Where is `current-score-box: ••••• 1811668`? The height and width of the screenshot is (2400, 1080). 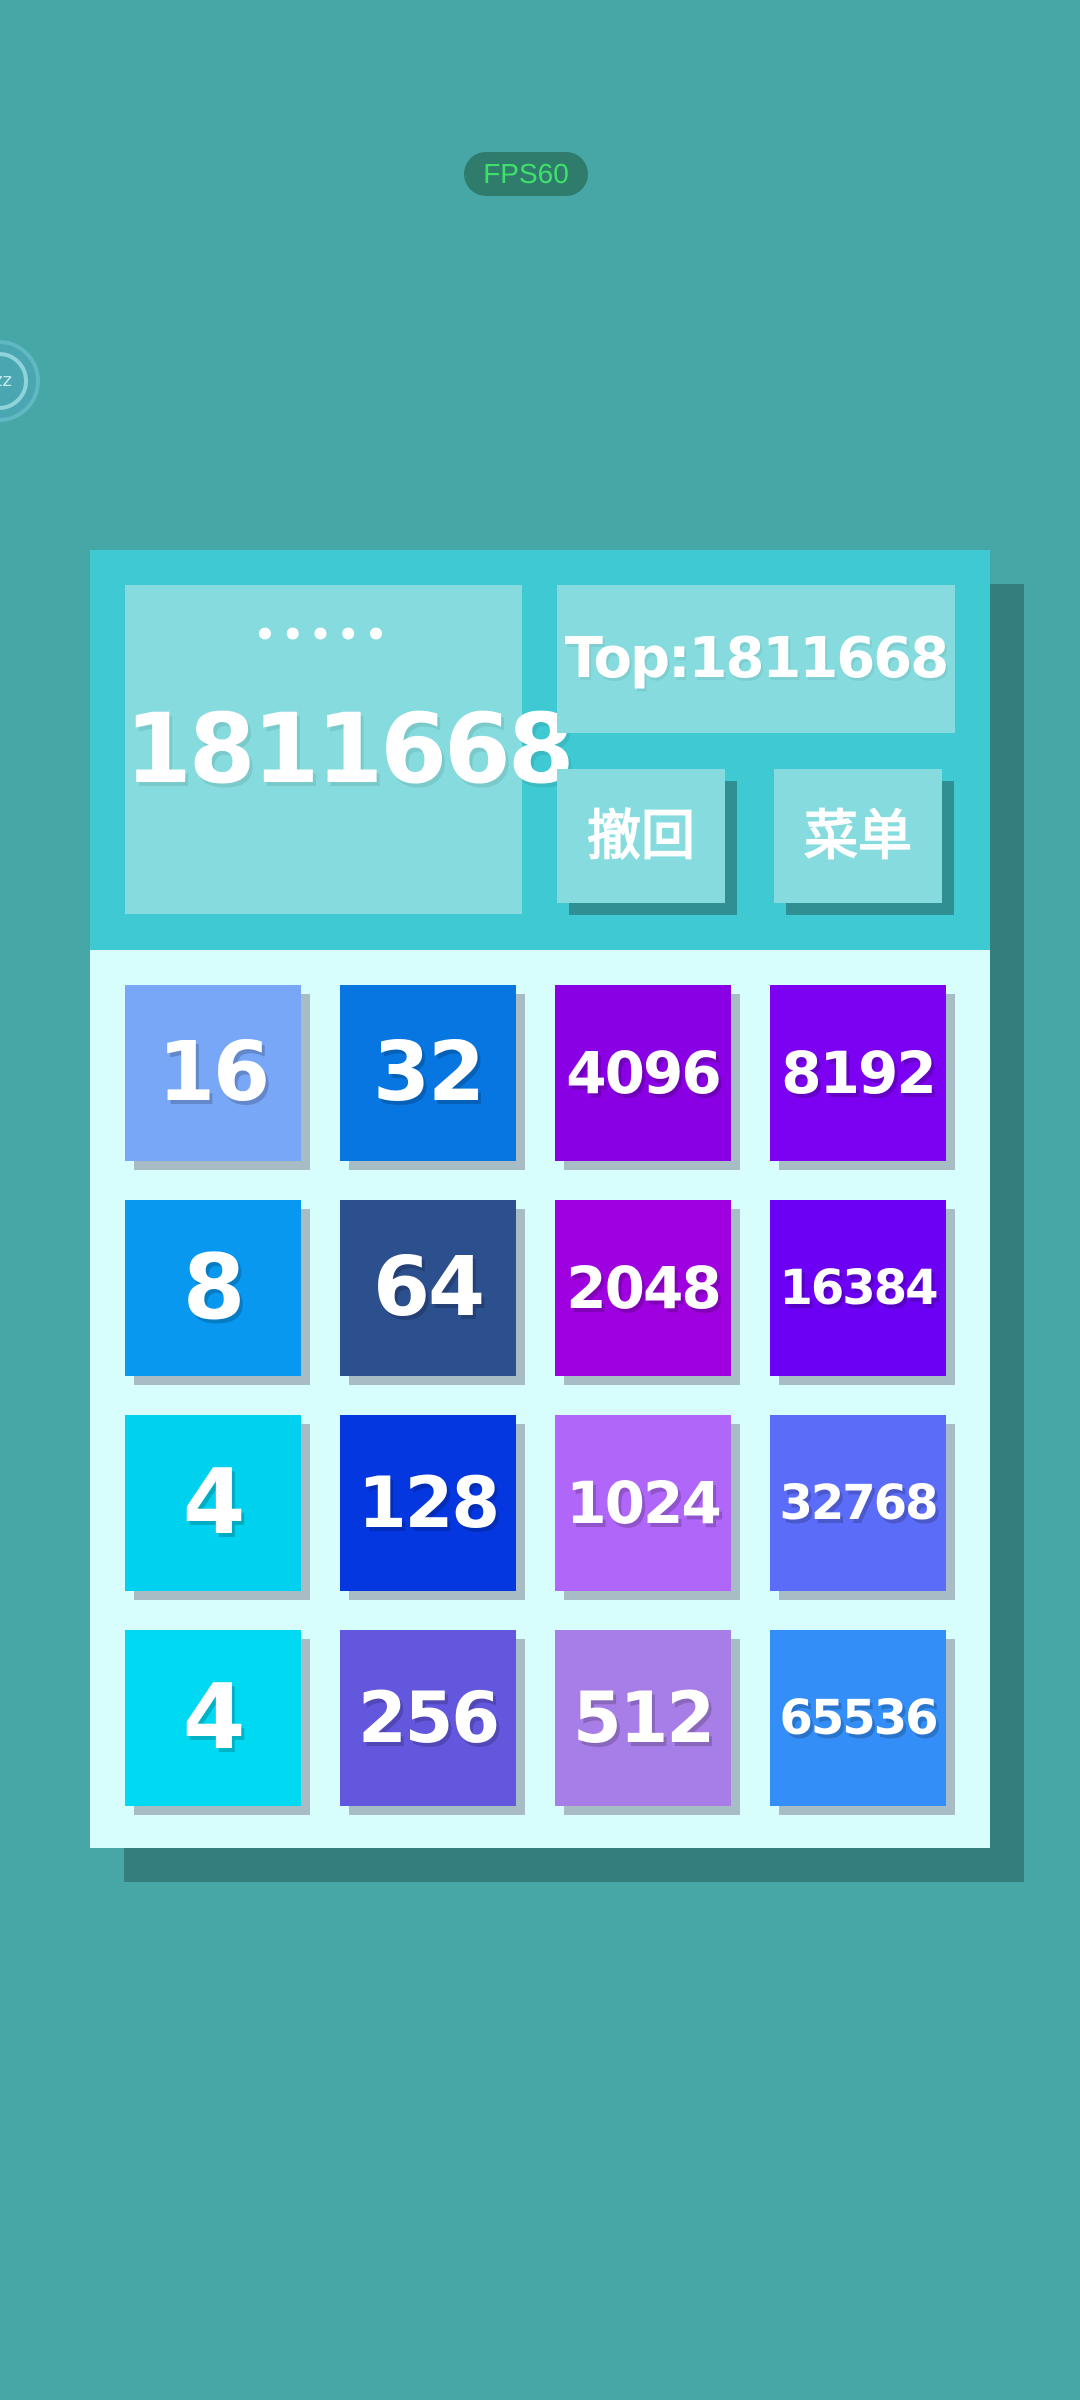 current-score-box: ••••• 1811668 is located at coordinates (350, 749).